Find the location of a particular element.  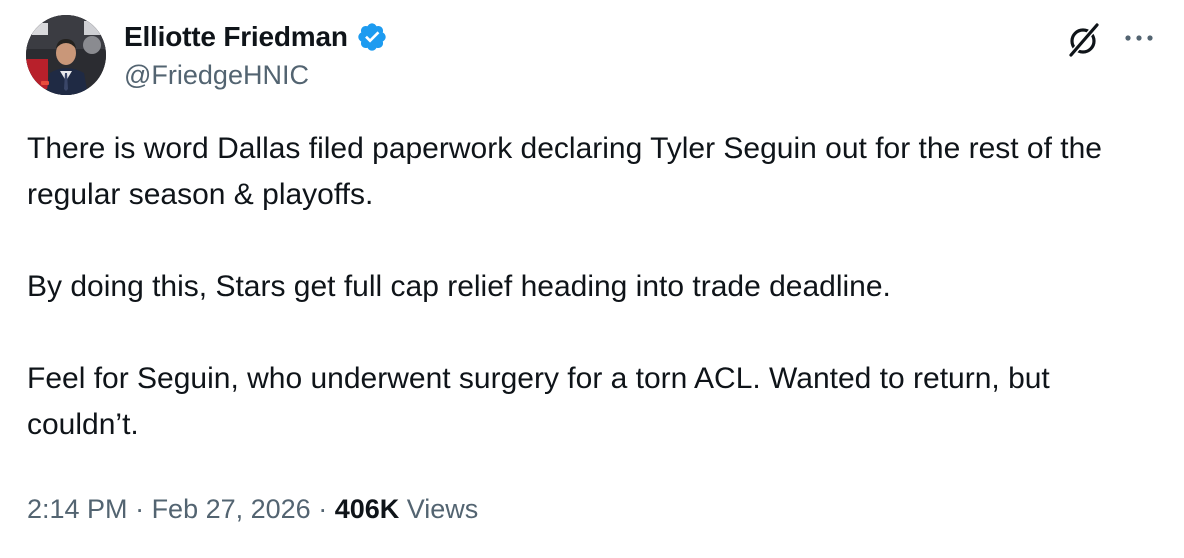

tweet-time: 2:14 PM is located at coordinates (77, 509).